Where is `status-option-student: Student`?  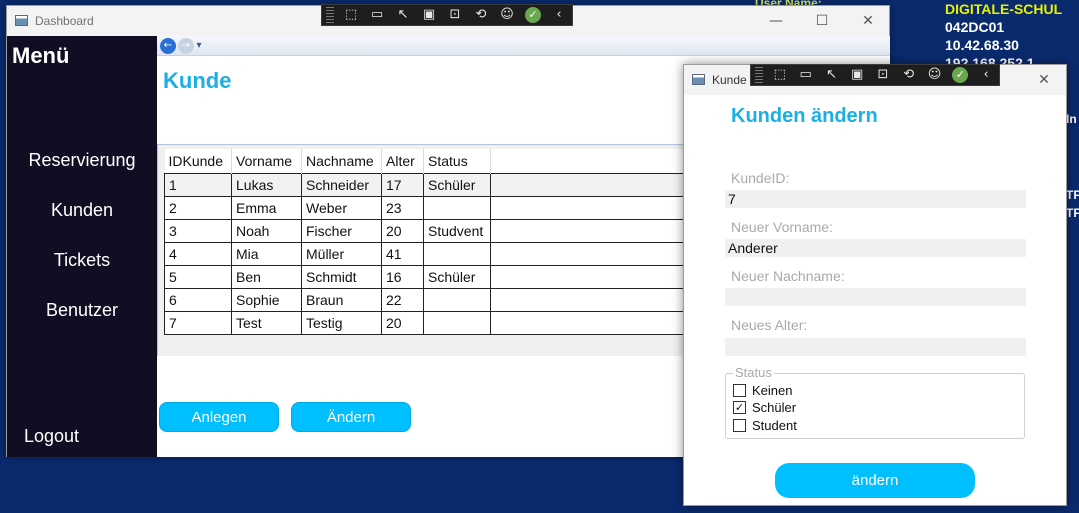 status-option-student: Student is located at coordinates (765, 425).